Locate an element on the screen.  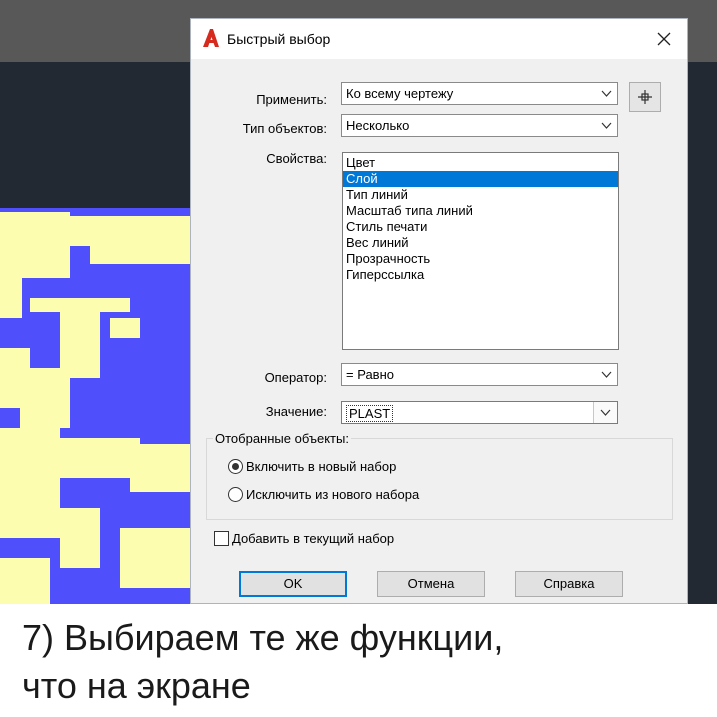
include-radio-option: Включить в новый набор is located at coordinates (312, 466).